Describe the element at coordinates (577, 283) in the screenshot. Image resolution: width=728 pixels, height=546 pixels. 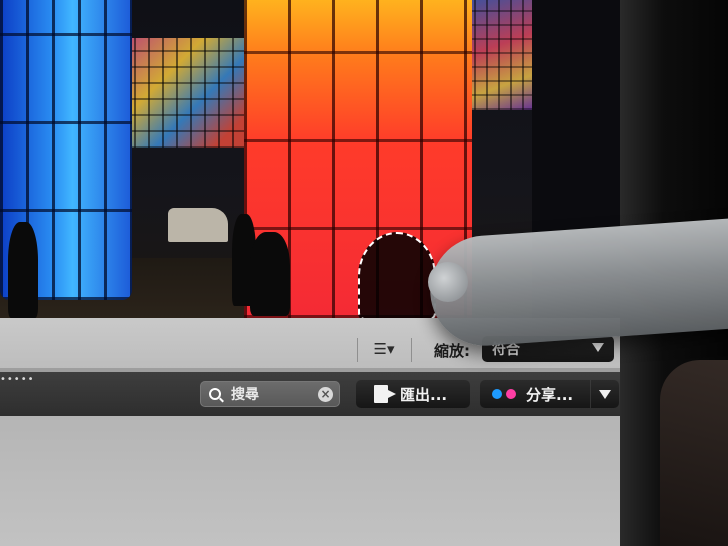
I see `stylus-pen` at that location.